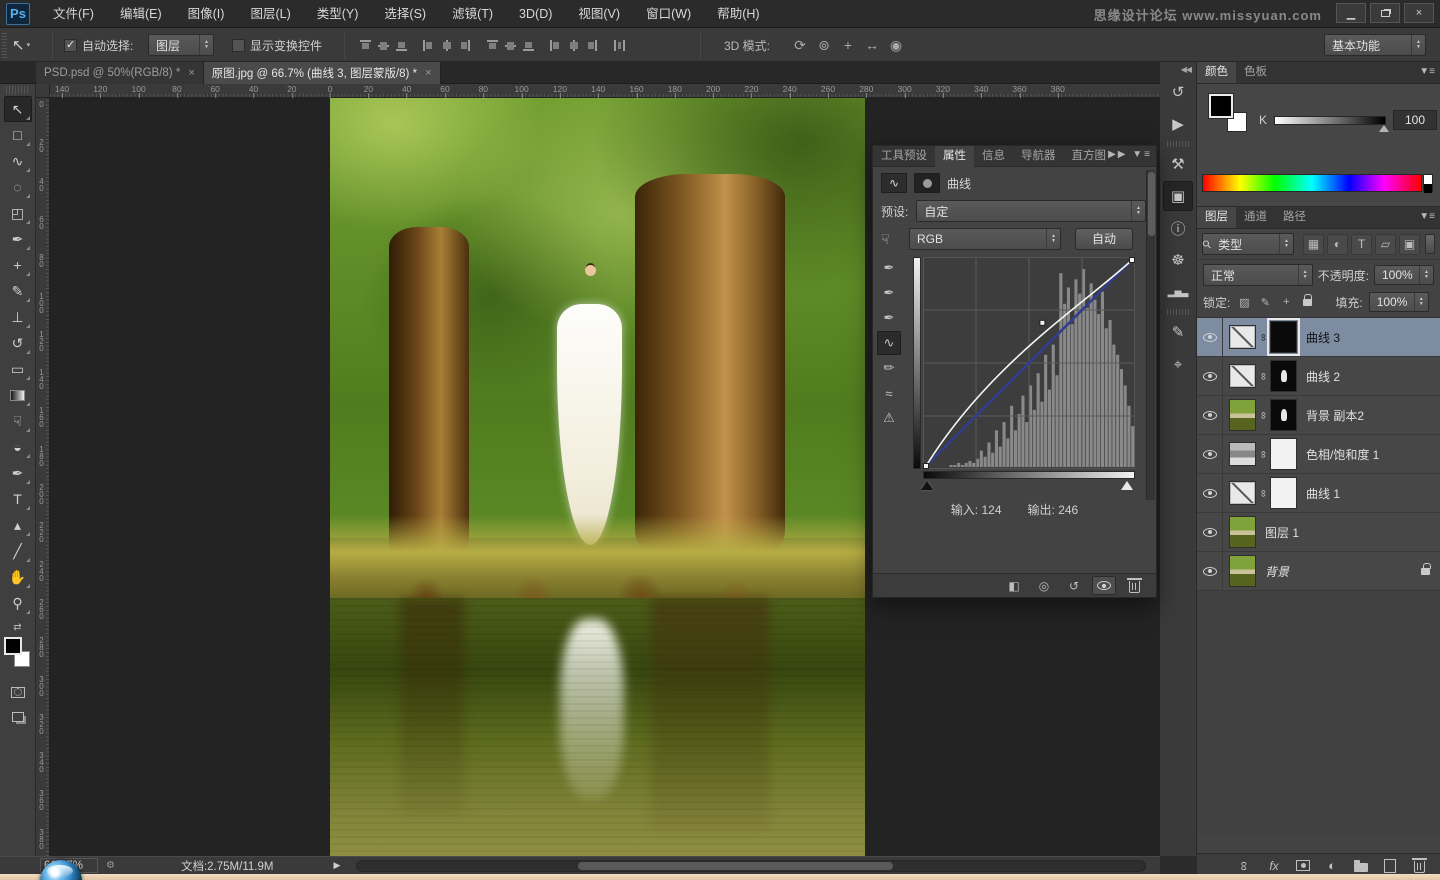  Describe the element at coordinates (270, 14) in the screenshot. I see `menu-图层(L): 图层(L)` at that location.